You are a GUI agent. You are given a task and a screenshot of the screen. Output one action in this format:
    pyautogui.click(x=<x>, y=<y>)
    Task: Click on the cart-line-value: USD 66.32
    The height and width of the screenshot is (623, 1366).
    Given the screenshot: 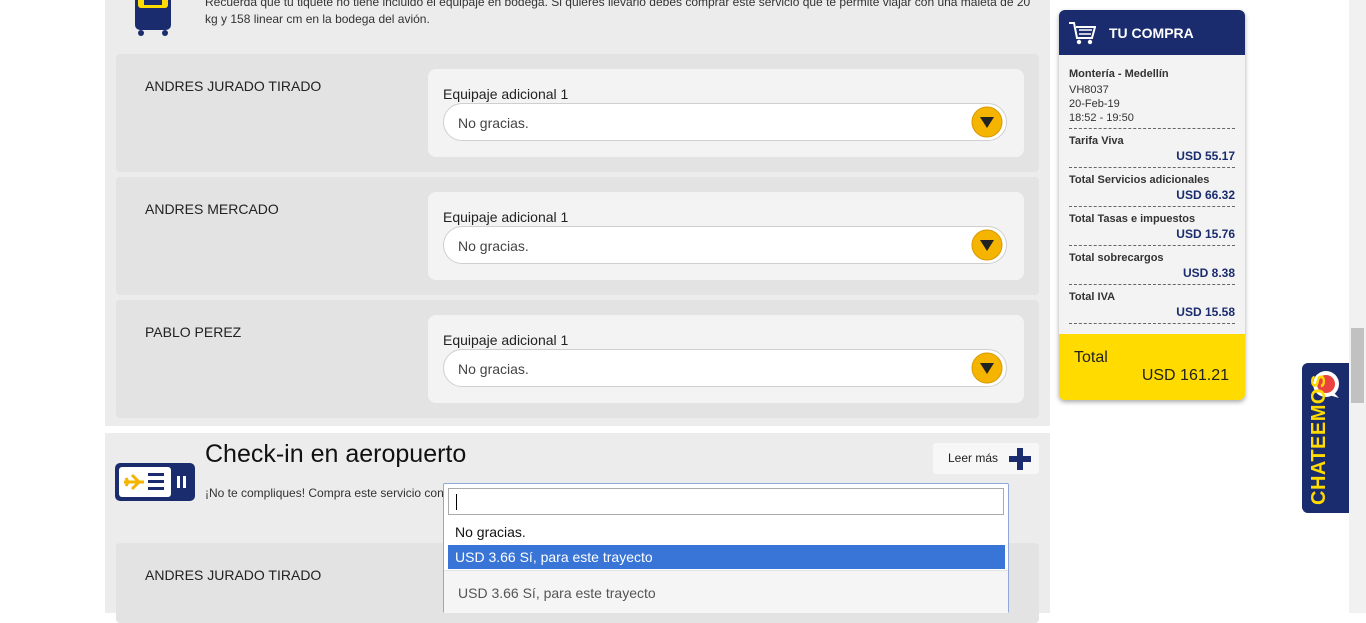 What is the action you would take?
    pyautogui.click(x=1205, y=195)
    